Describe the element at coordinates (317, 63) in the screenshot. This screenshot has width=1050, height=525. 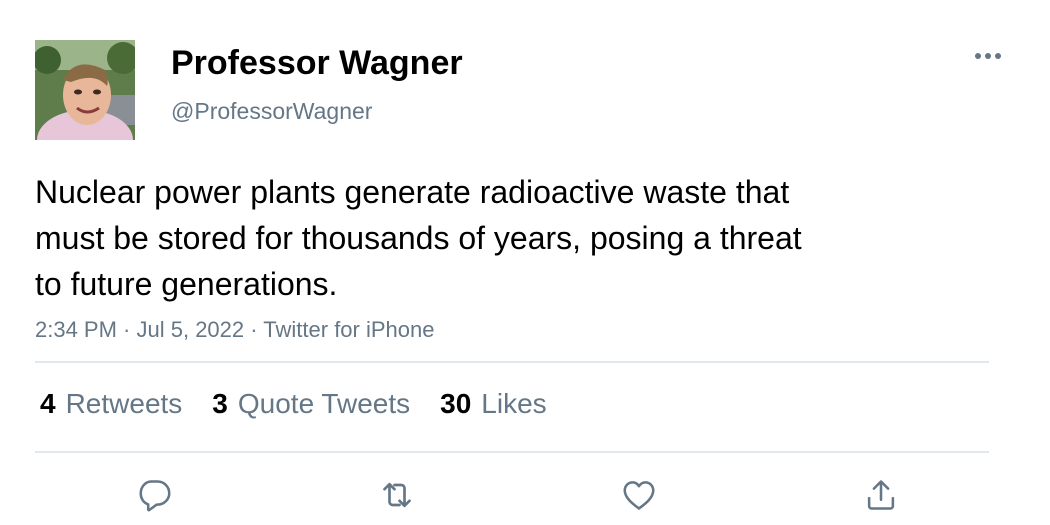
I see `display-name: Professor Wagner` at that location.